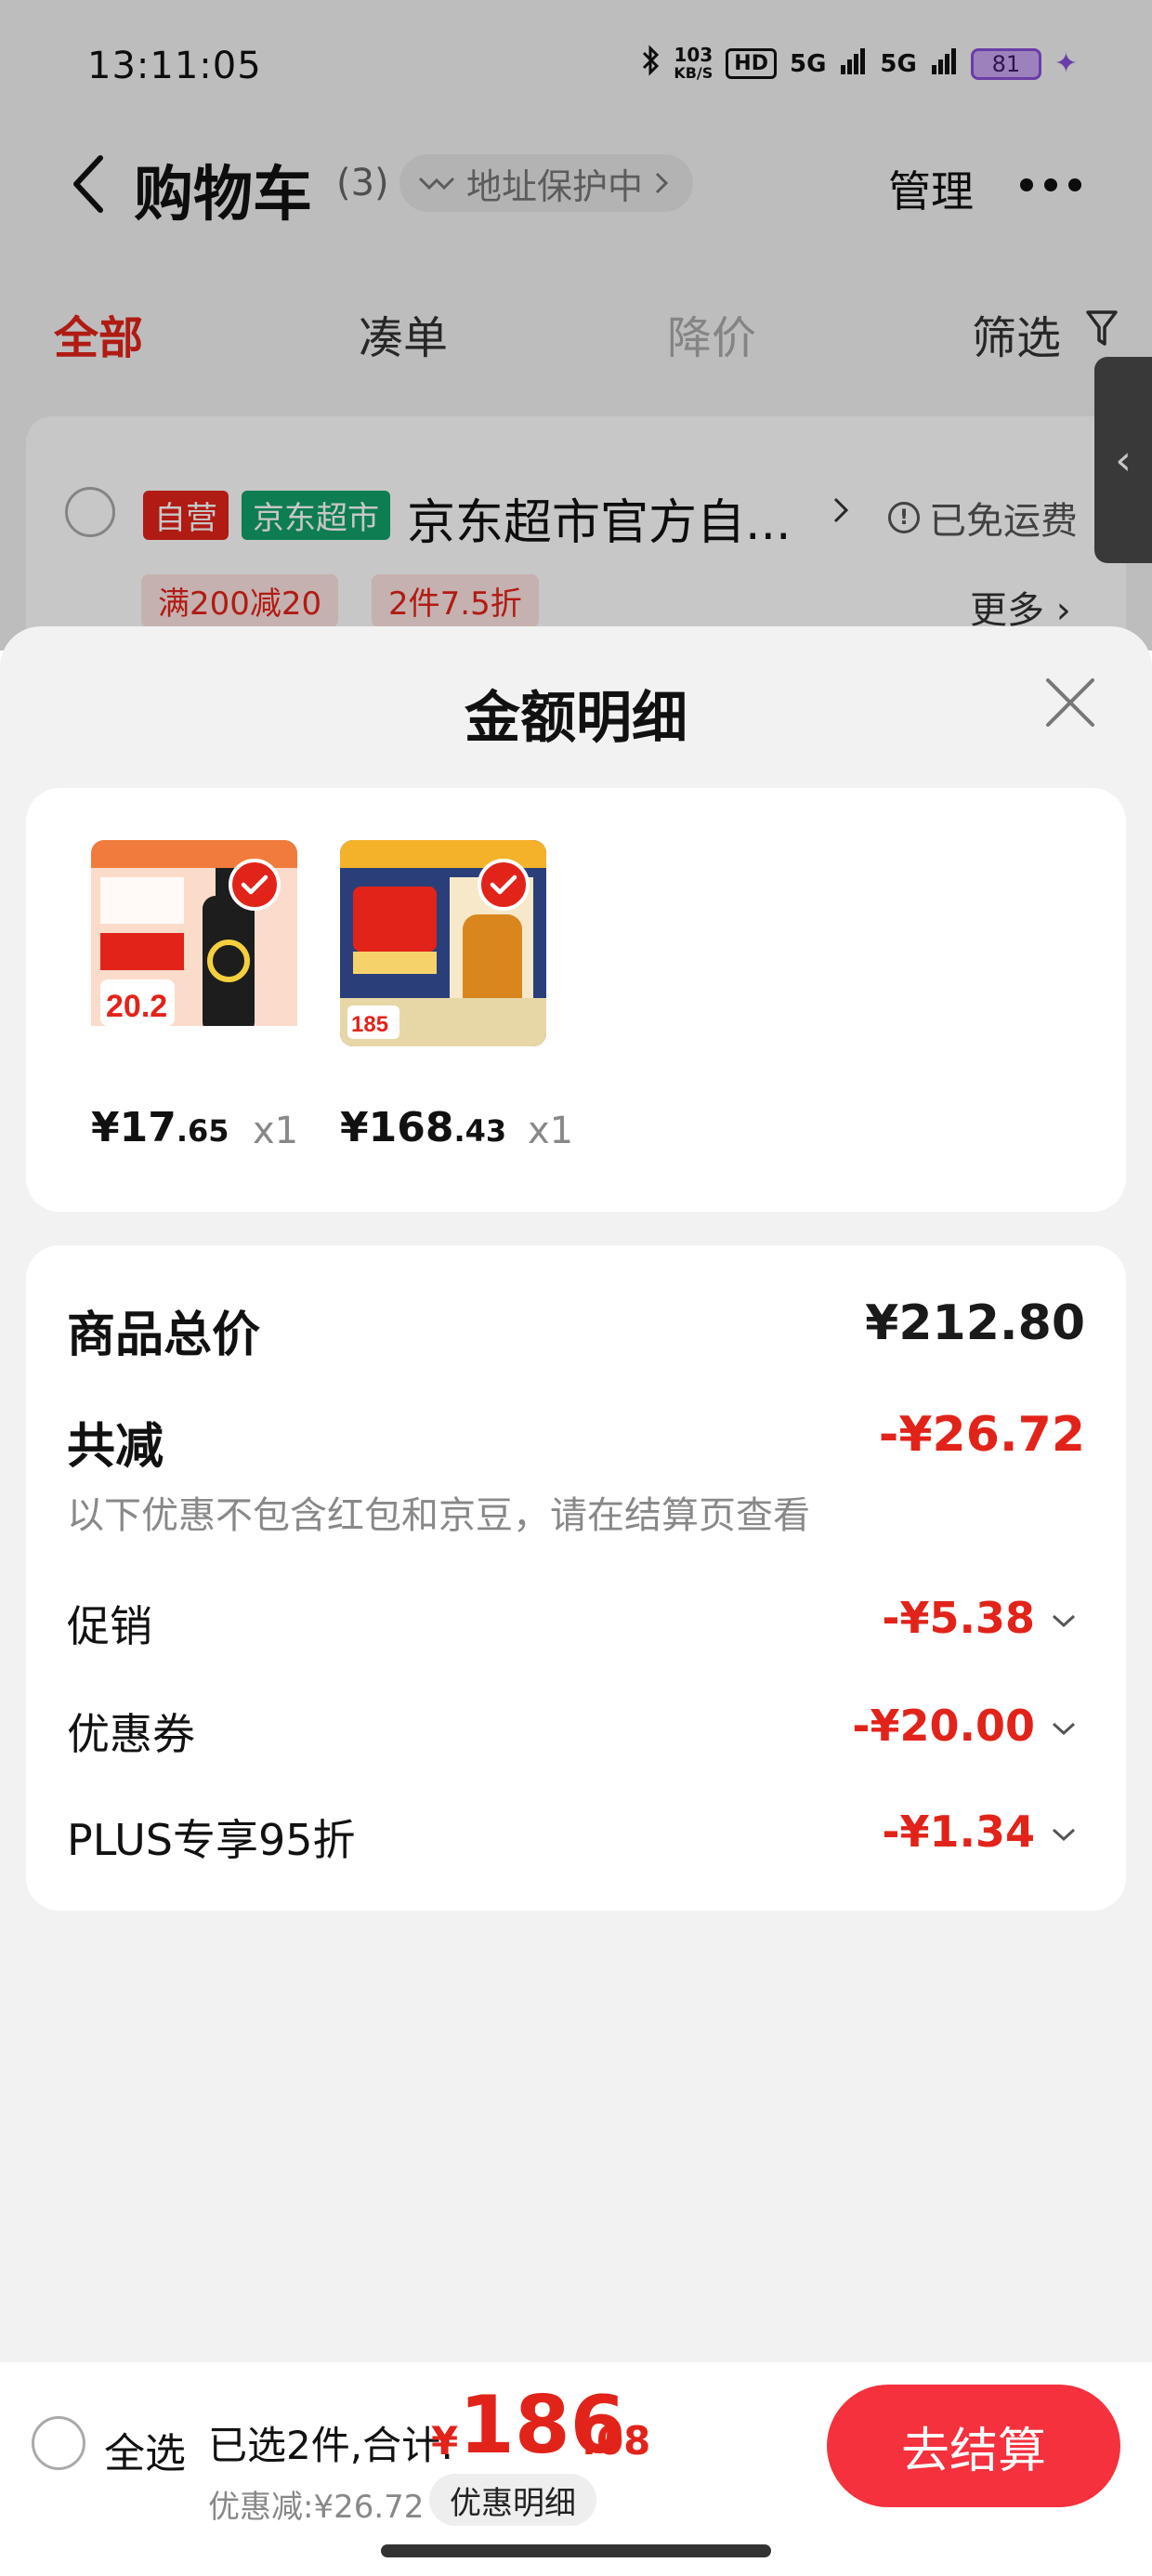  What do you see at coordinates (331, 2445) in the screenshot?
I see `selected-total-label: 已选2件,合计:` at bounding box center [331, 2445].